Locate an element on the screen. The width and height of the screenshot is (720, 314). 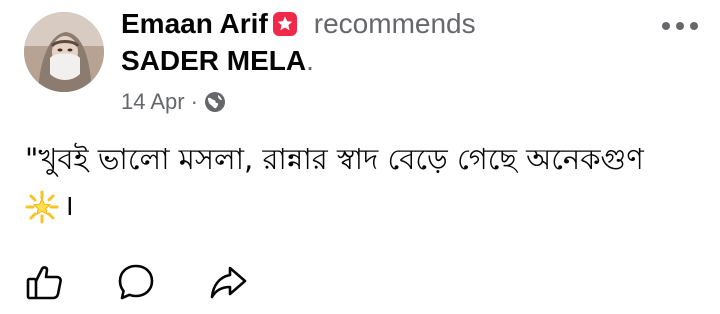
profile-photo is located at coordinates (64, 52).